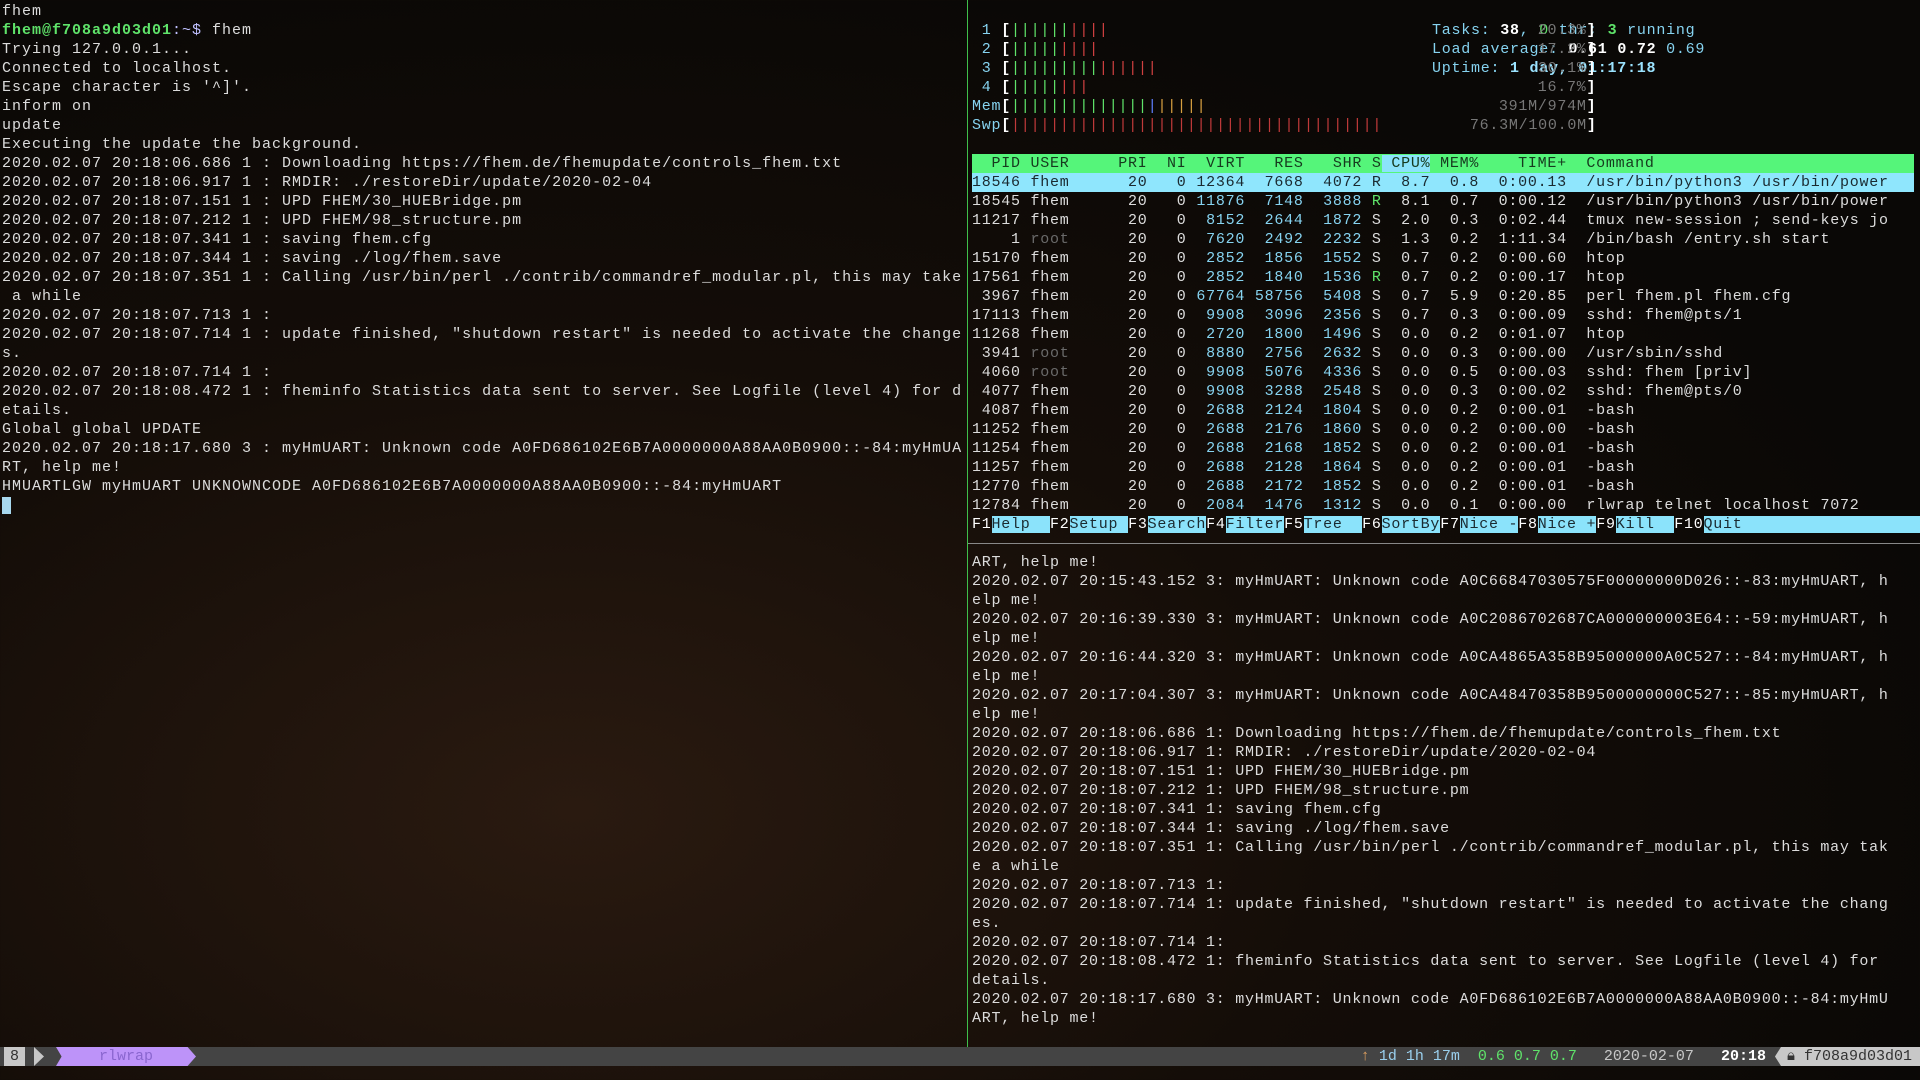  Describe the element at coordinates (1274, 410) in the screenshot. I see `process-res: 2124` at that location.